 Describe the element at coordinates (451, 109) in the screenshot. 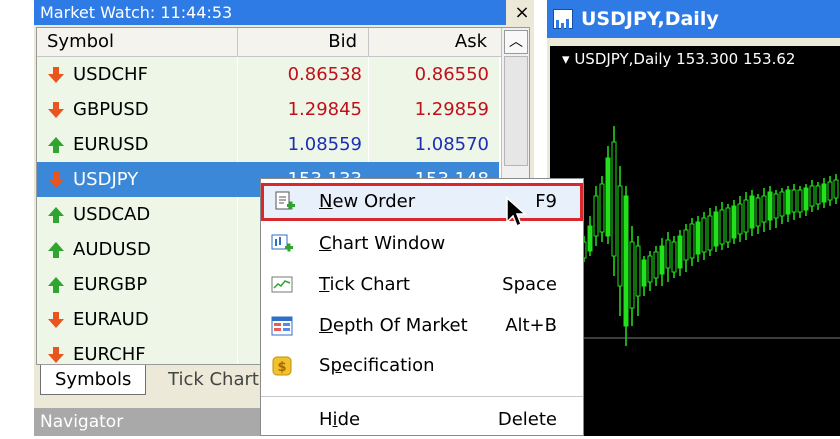

I see `row-ask: 1.29859` at that location.